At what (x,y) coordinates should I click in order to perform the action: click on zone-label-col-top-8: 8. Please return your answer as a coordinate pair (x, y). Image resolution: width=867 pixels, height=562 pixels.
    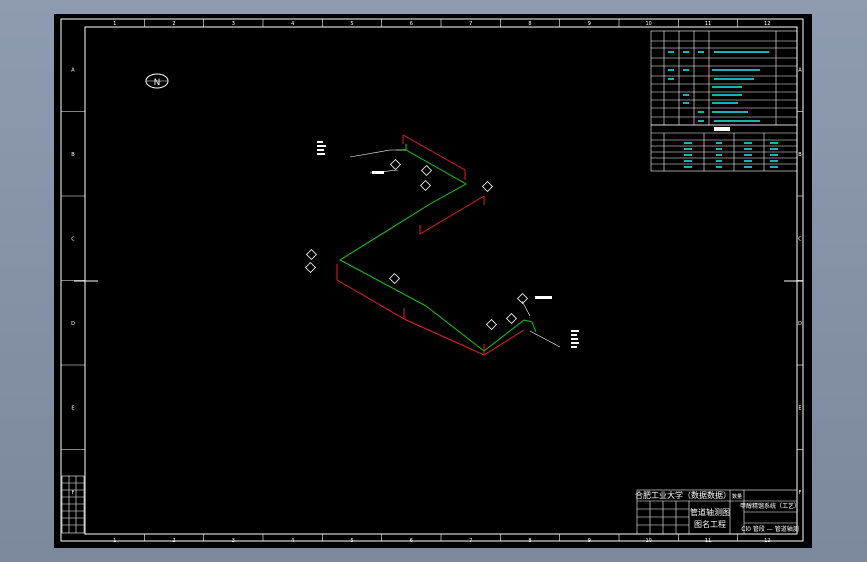
    Looking at the image, I should click on (529, 24).